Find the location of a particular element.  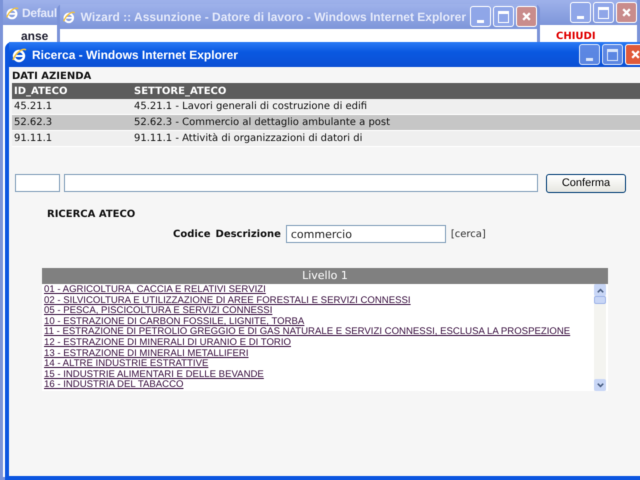

table-cell-text: 52.62.3 is located at coordinates (34, 122).